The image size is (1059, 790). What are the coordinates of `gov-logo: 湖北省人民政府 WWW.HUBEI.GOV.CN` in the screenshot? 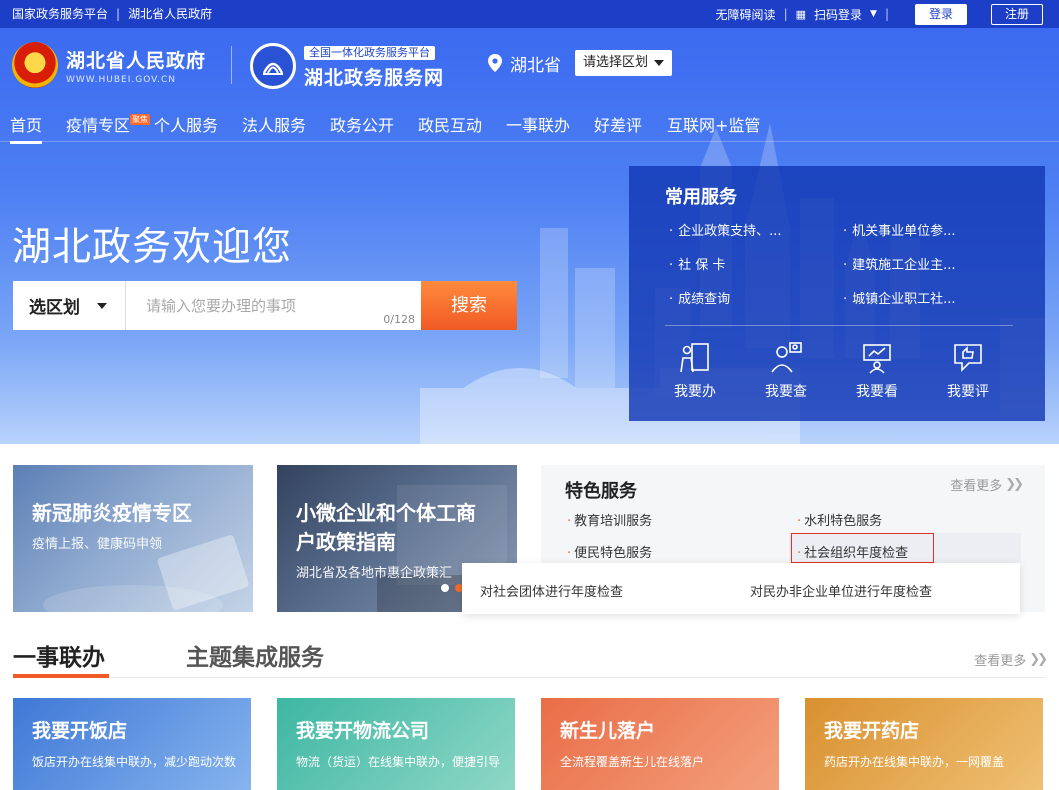 It's located at (109, 65).